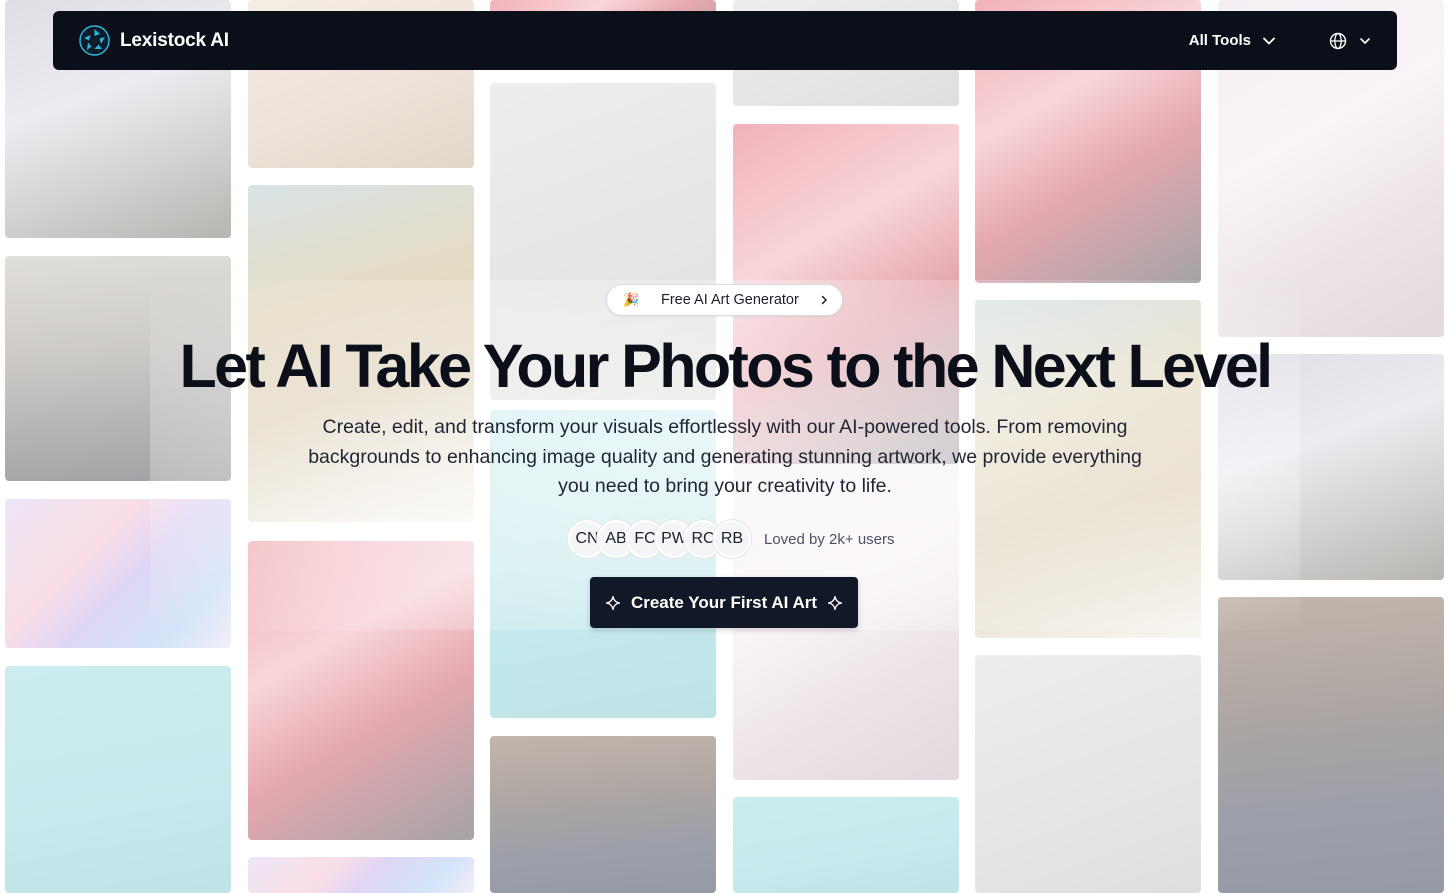 The height and width of the screenshot is (893, 1450). I want to click on all-tools-dropdown: All Tools, so click(1233, 40).